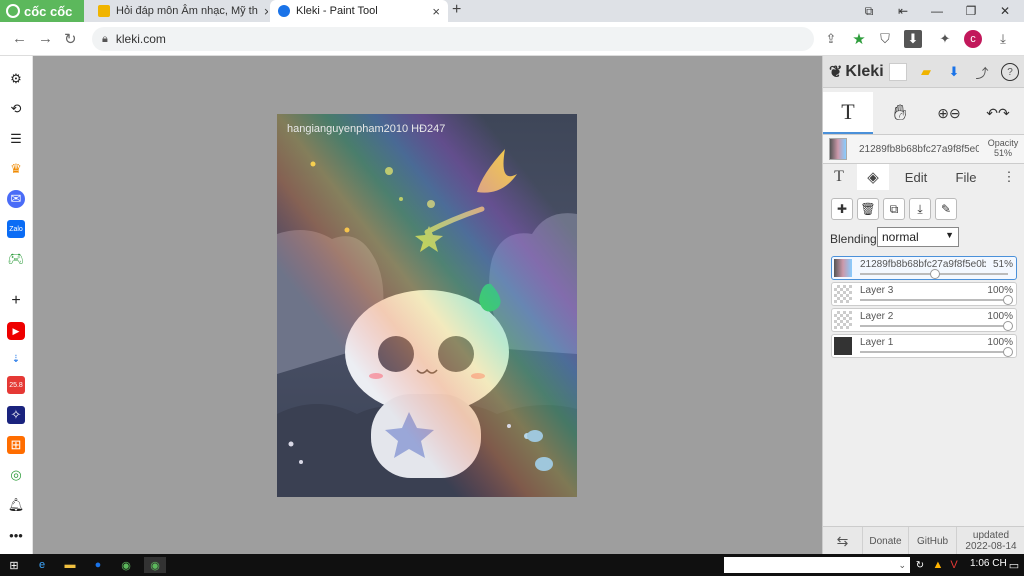 This screenshot has height=576, width=1024. Describe the element at coordinates (155, 565) in the screenshot. I see `coccoc-active-taskbar-icon: ◉` at that location.